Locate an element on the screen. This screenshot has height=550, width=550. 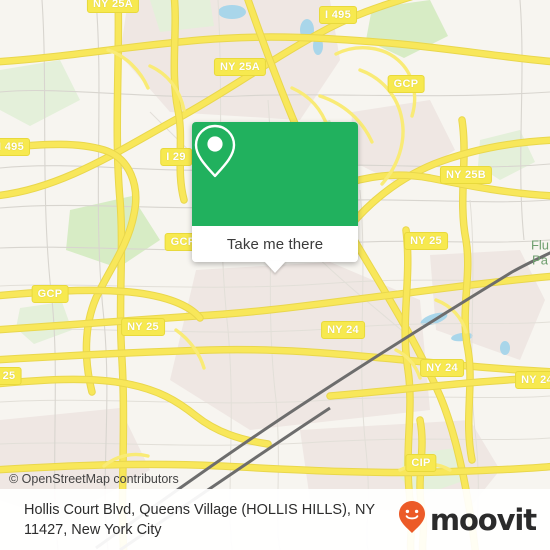
address-line-2: 11427, New York City is located at coordinates (93, 529).